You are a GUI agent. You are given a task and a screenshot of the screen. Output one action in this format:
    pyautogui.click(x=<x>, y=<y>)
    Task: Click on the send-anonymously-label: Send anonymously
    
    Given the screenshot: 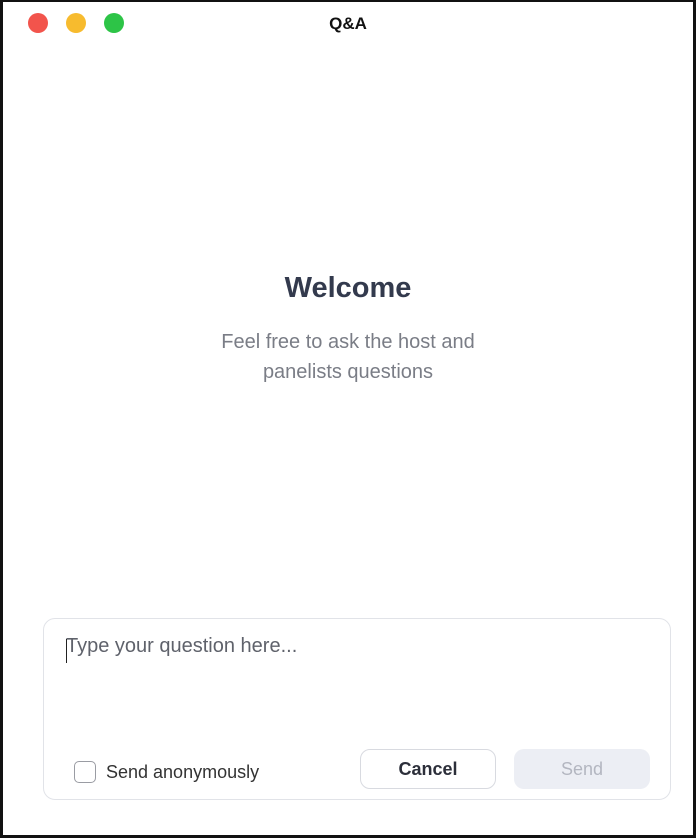 What is the action you would take?
    pyautogui.click(x=183, y=771)
    